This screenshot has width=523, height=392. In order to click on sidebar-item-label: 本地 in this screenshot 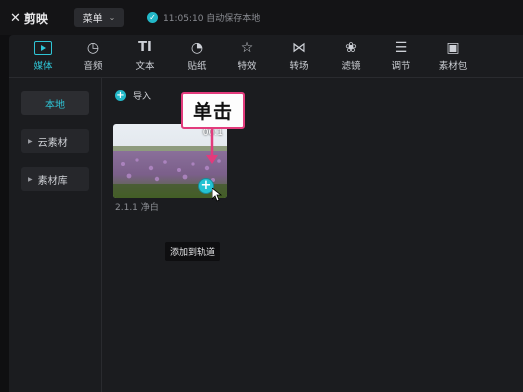, I will do `click(55, 105)`.